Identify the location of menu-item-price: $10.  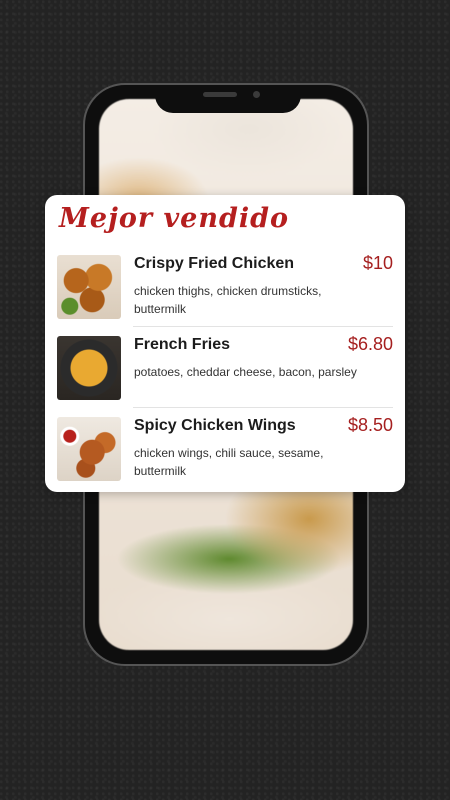
(377, 263).